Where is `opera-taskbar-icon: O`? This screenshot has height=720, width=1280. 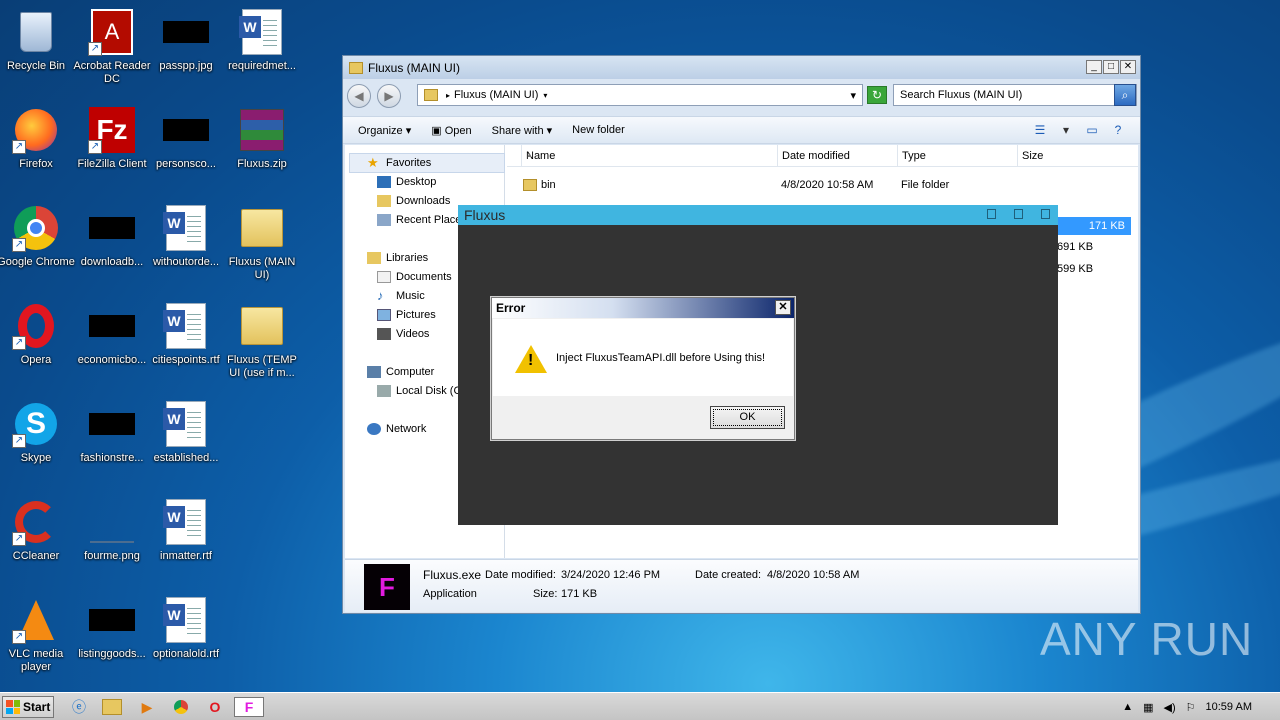 opera-taskbar-icon: O is located at coordinates (215, 707).